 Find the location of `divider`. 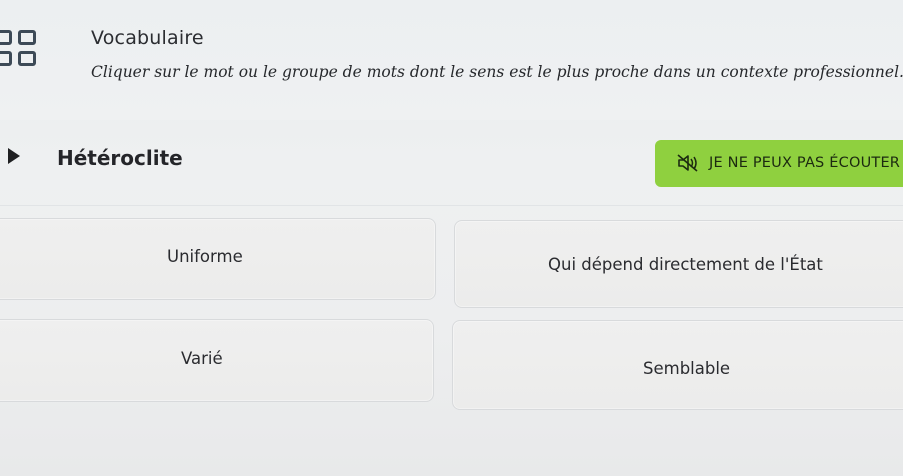

divider is located at coordinates (451, 205).